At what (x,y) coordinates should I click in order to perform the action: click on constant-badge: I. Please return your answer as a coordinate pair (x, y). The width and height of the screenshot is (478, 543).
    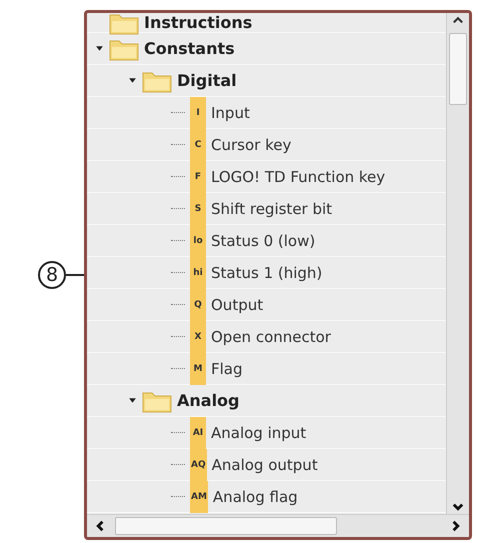
    Looking at the image, I should click on (198, 112).